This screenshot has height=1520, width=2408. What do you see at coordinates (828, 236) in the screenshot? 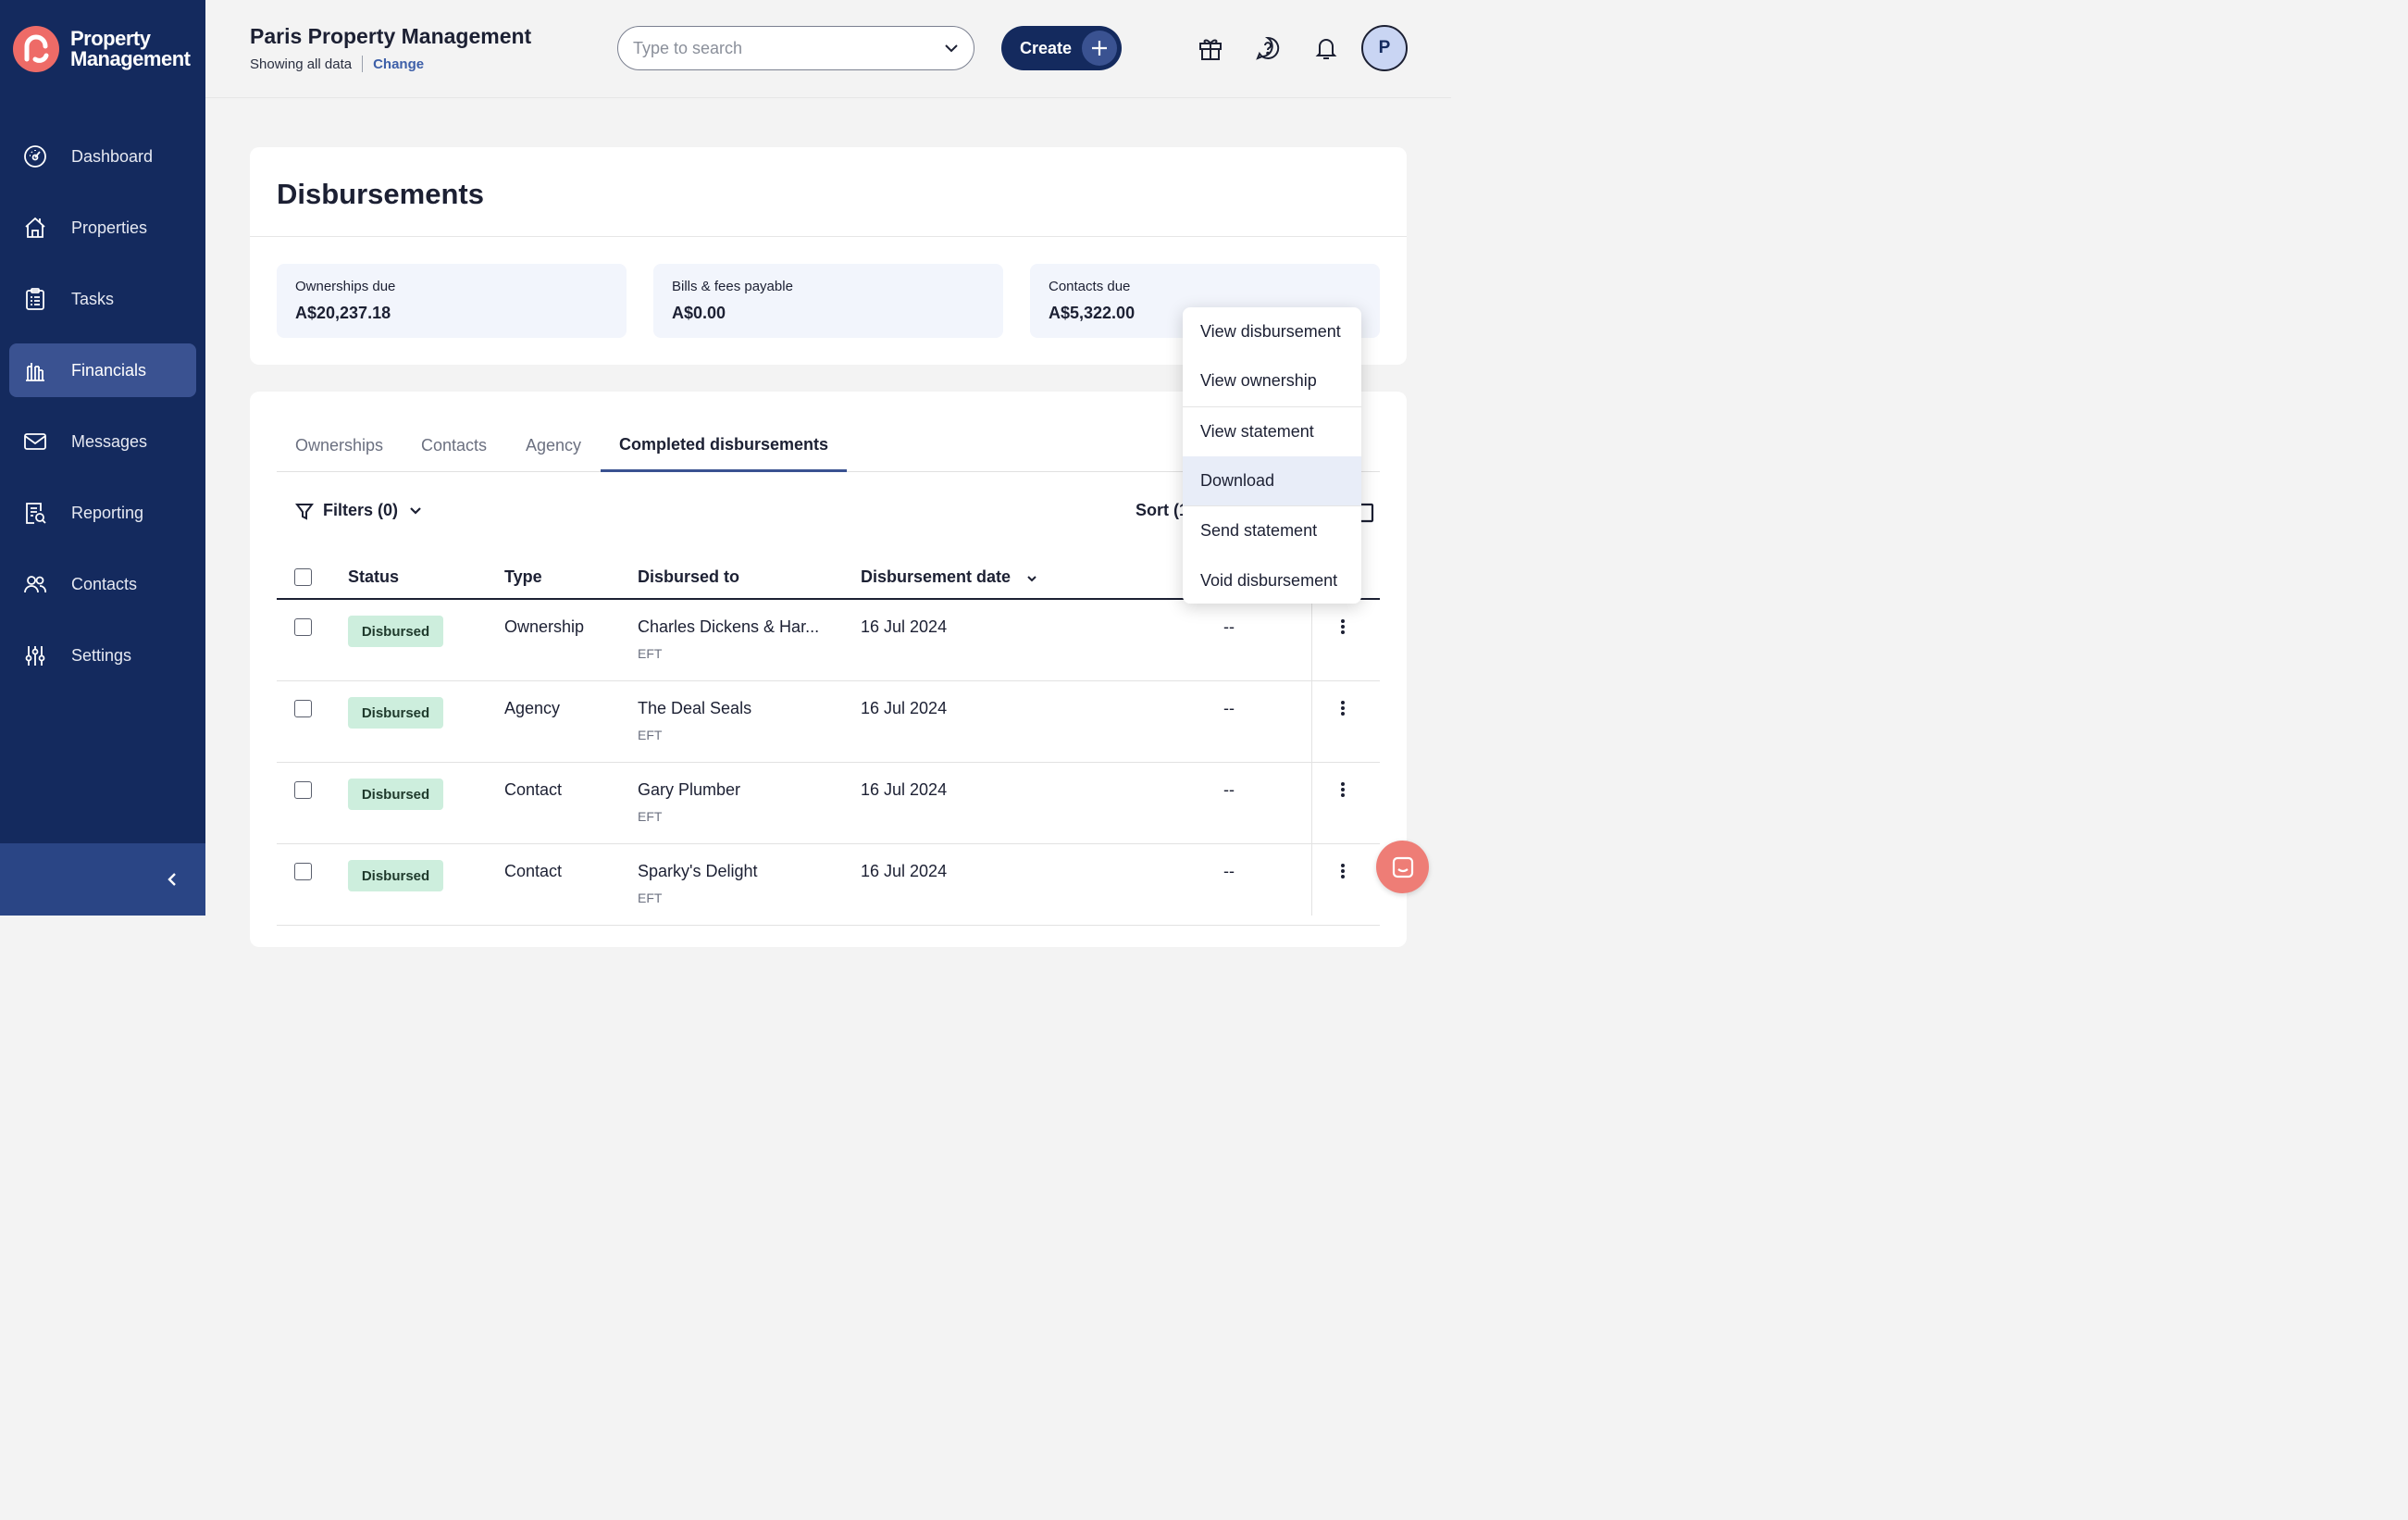
I see `divider` at bounding box center [828, 236].